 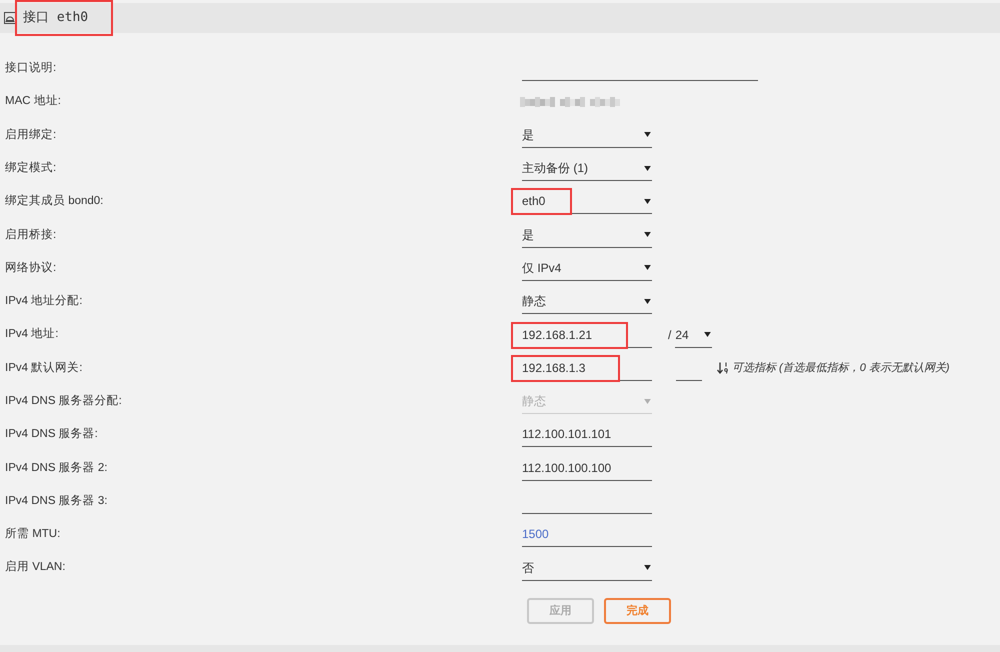 What do you see at coordinates (63, 401) in the screenshot?
I see `field-label: IPv4 DNS 服务器分配:` at bounding box center [63, 401].